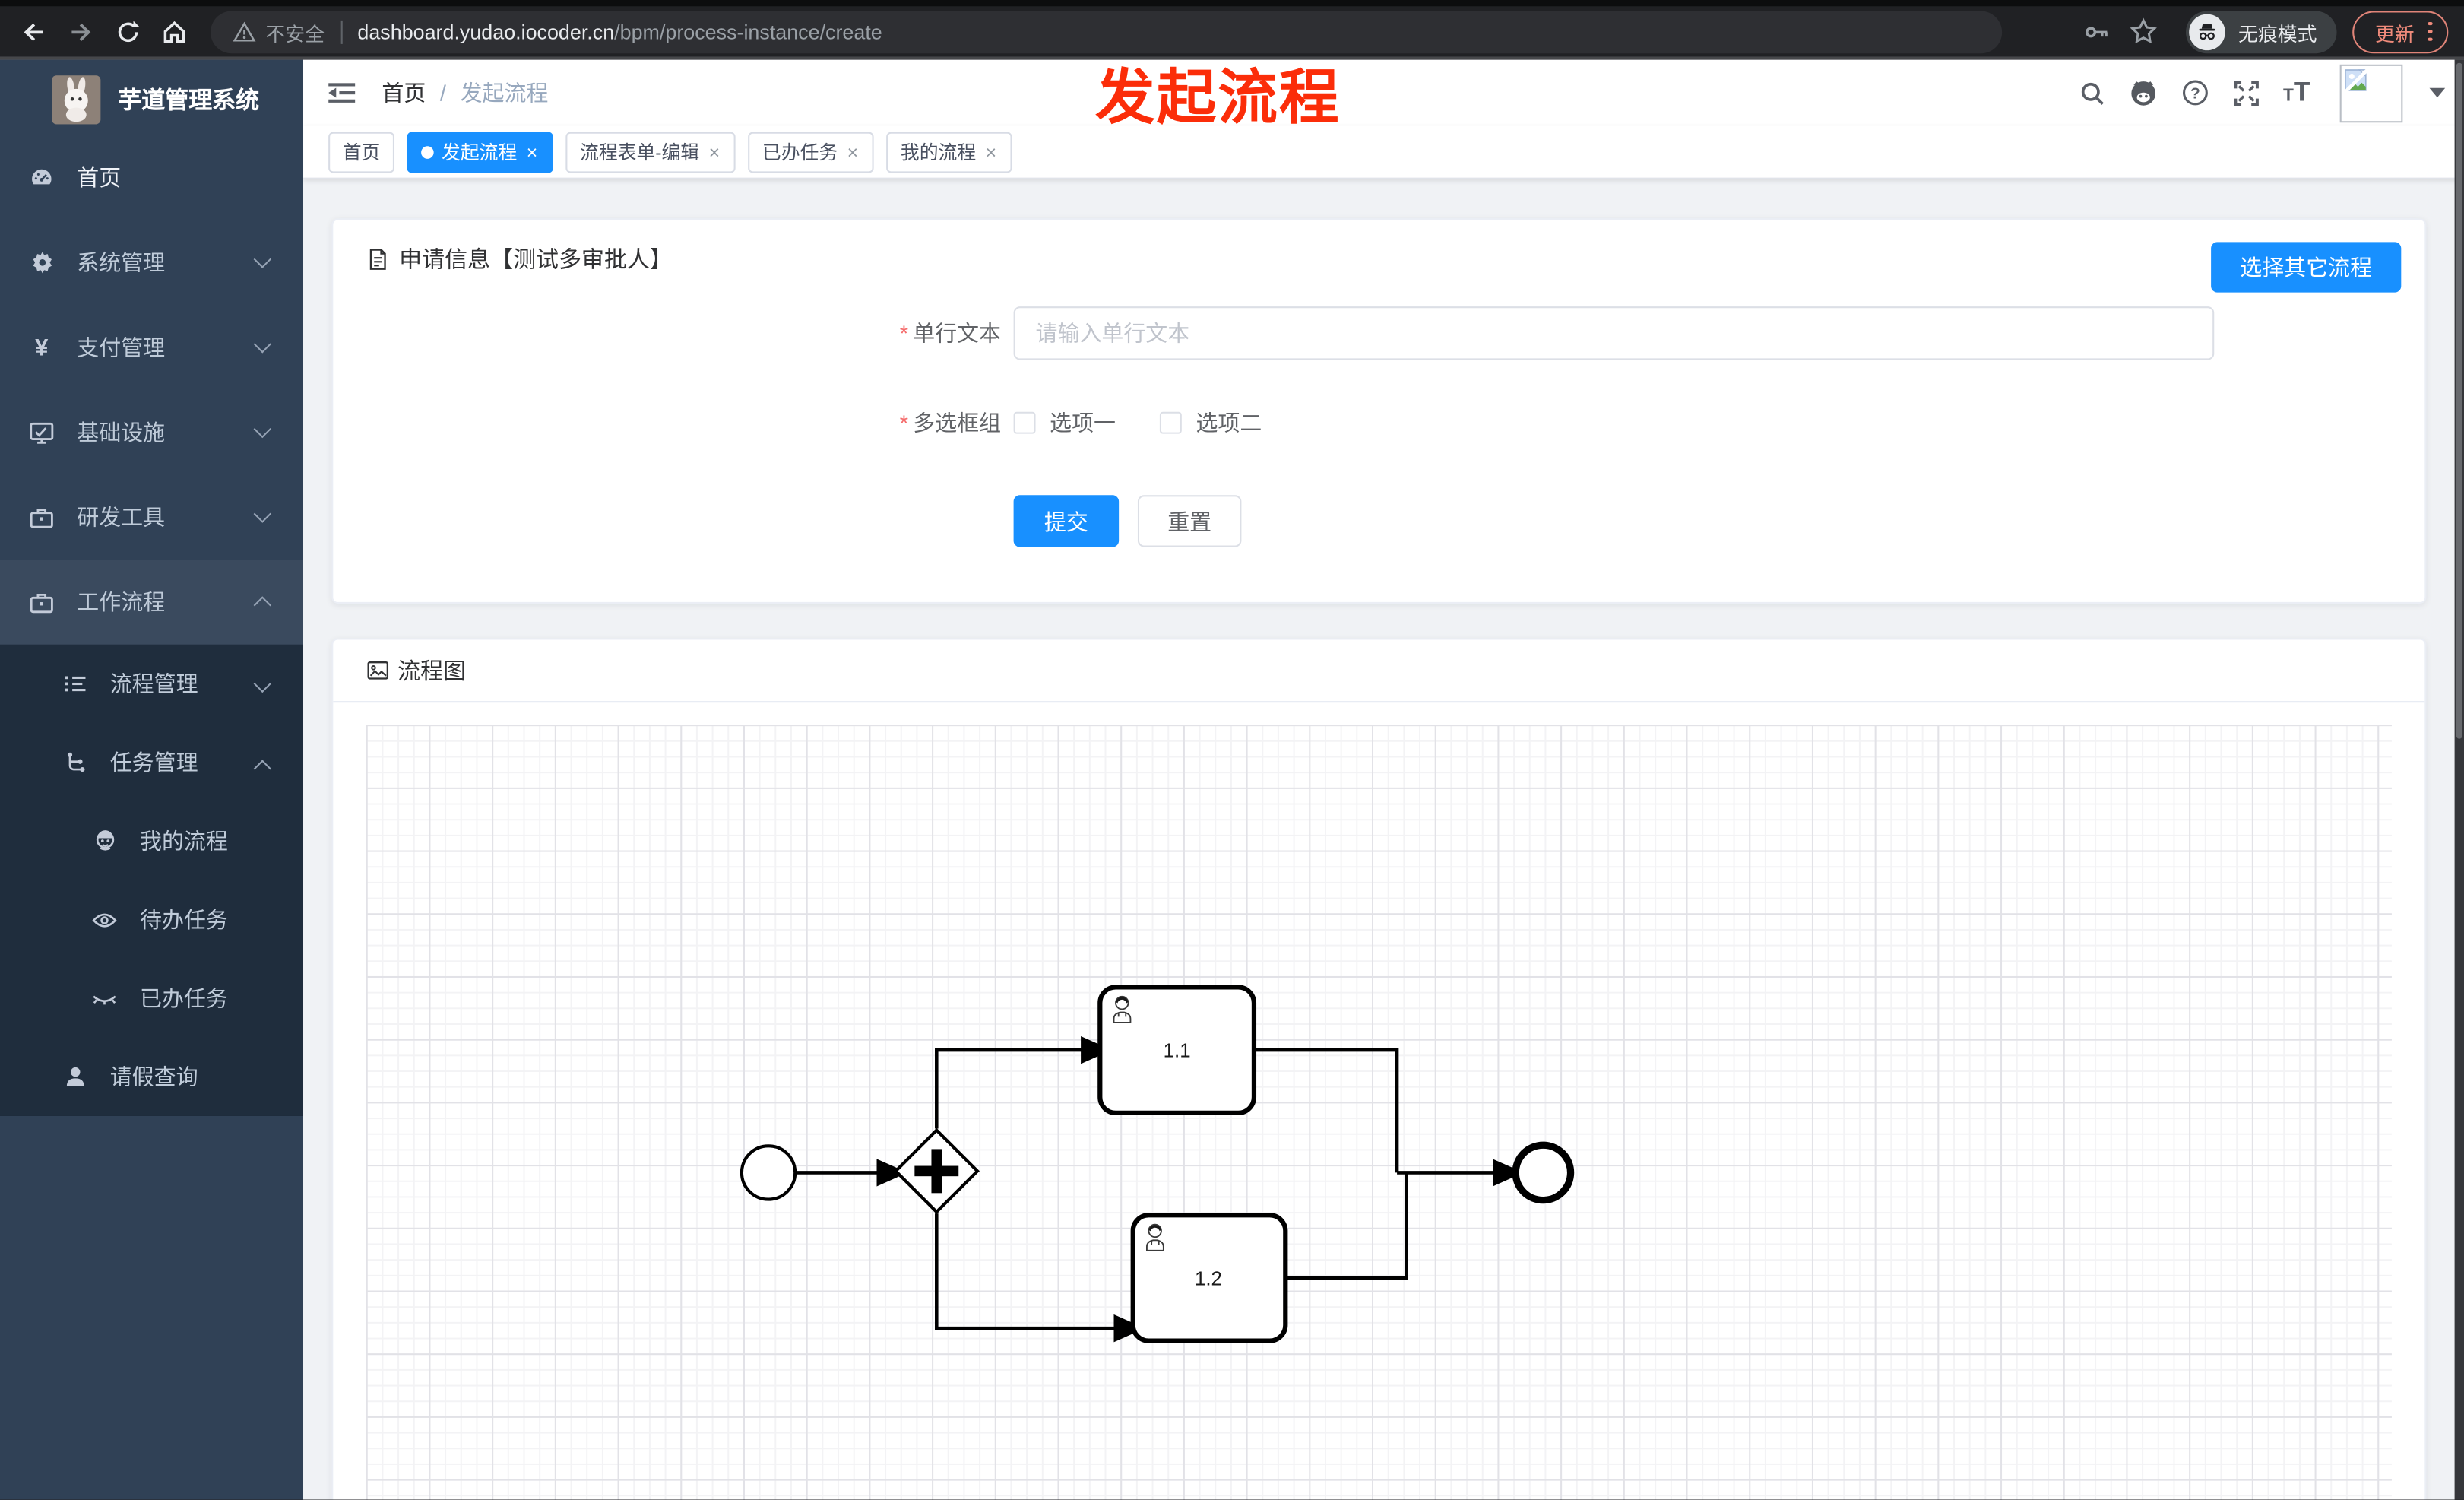  I want to click on url-domain: dashboard.yudao.iocoder.cn, so click(486, 31).